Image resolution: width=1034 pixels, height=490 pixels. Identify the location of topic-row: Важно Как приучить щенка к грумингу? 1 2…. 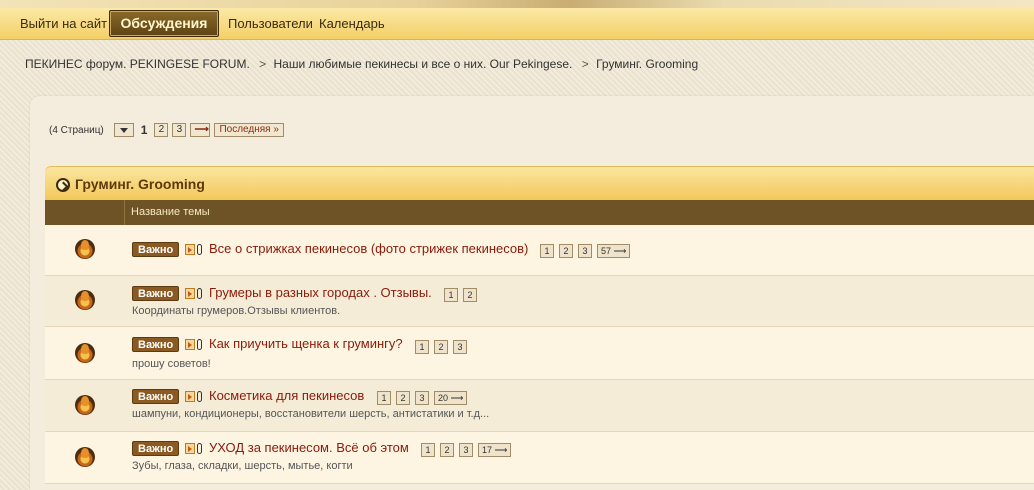
(539, 353).